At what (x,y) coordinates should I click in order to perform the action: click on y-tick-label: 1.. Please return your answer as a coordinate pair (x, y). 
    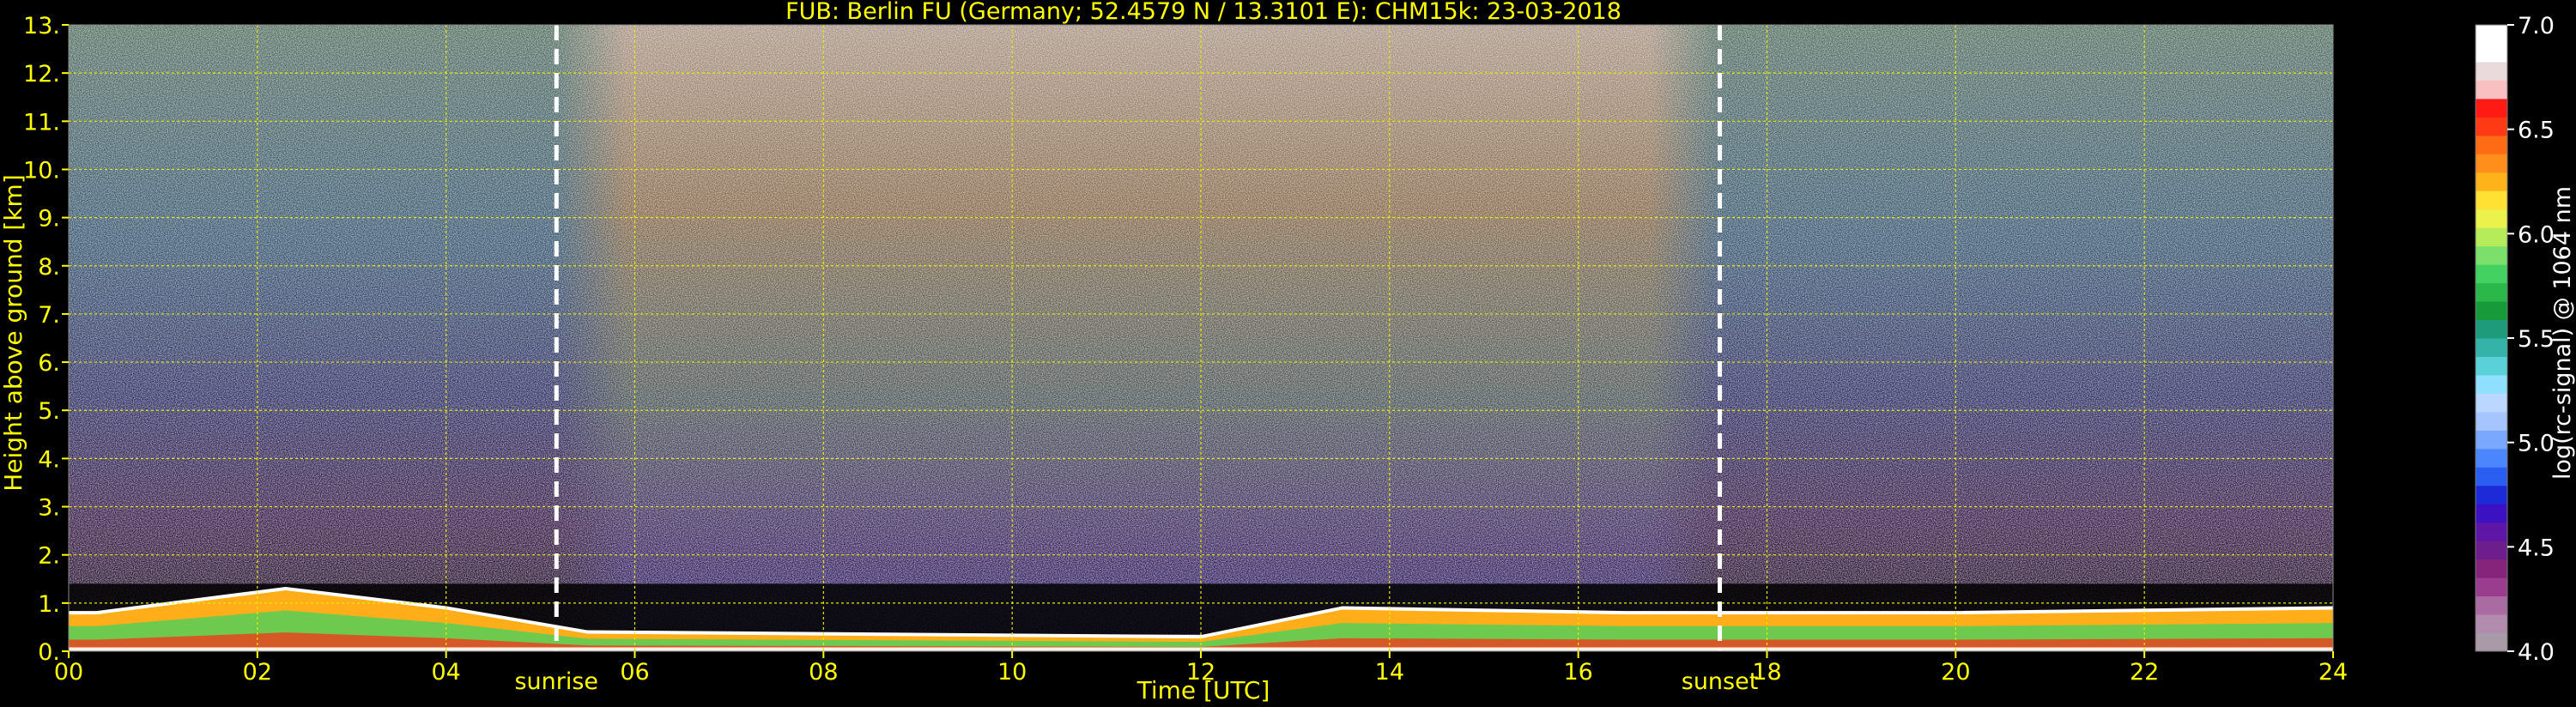
    Looking at the image, I should click on (49, 604).